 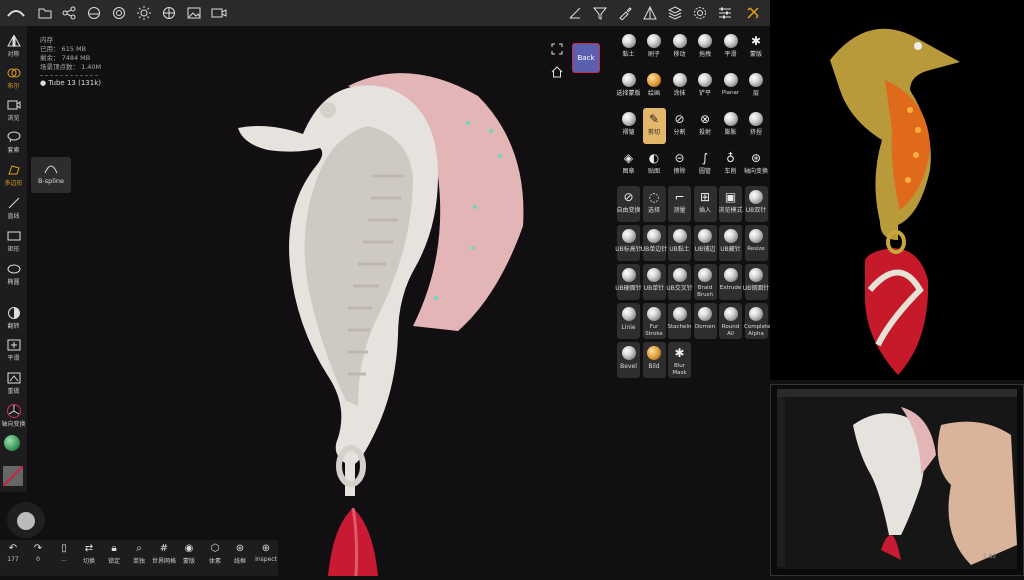 I want to click on tool-7-4: Round All, so click(x=730, y=321).